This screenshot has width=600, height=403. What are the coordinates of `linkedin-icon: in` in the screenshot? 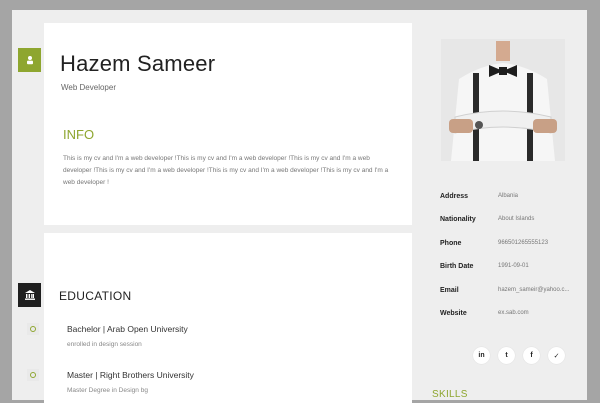 It's located at (481, 355).